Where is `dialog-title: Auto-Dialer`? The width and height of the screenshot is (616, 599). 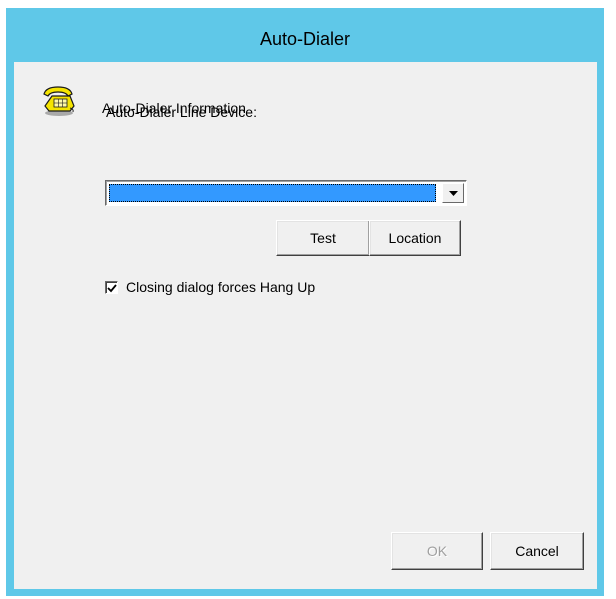
dialog-title: Auto-Dialer is located at coordinates (305, 38).